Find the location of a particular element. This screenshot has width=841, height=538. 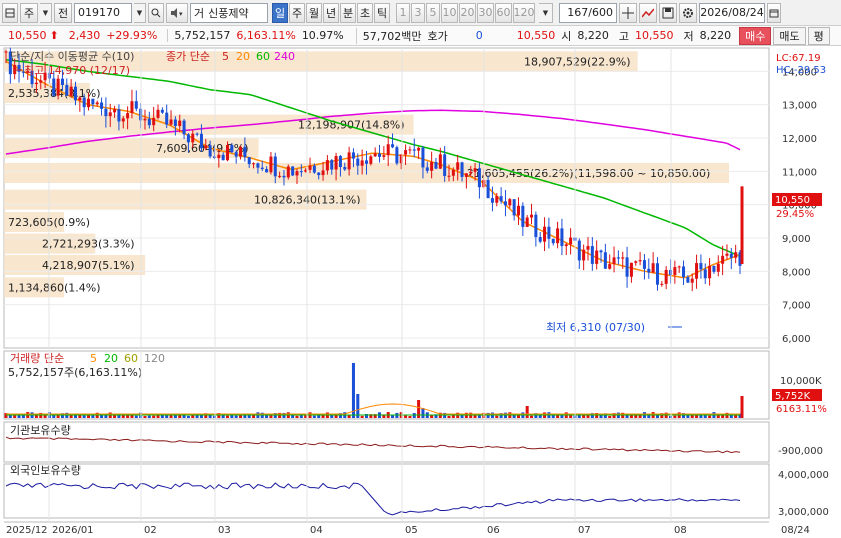

y-tick-label: 9,000 is located at coordinates (796, 239).